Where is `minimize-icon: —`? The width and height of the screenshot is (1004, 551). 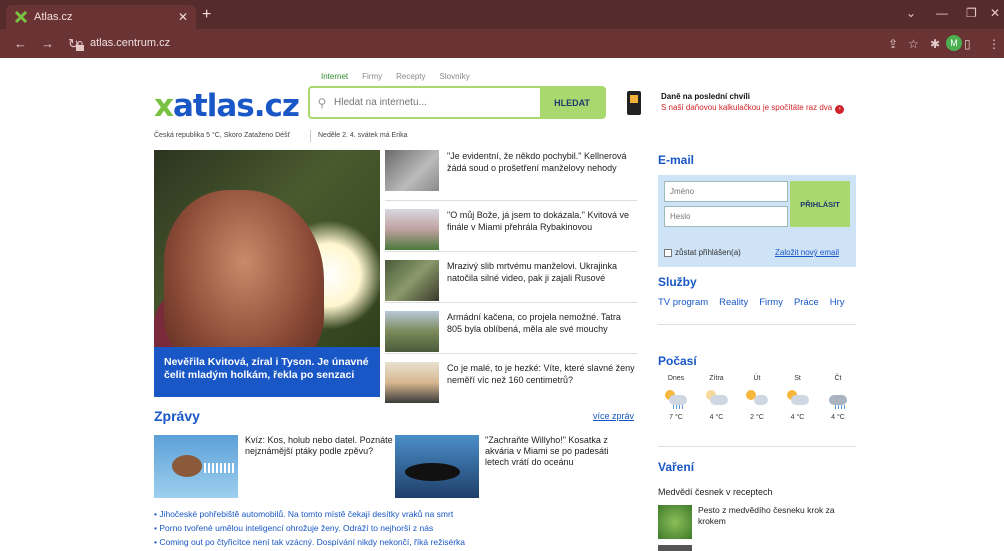 minimize-icon: — is located at coordinates (942, 13).